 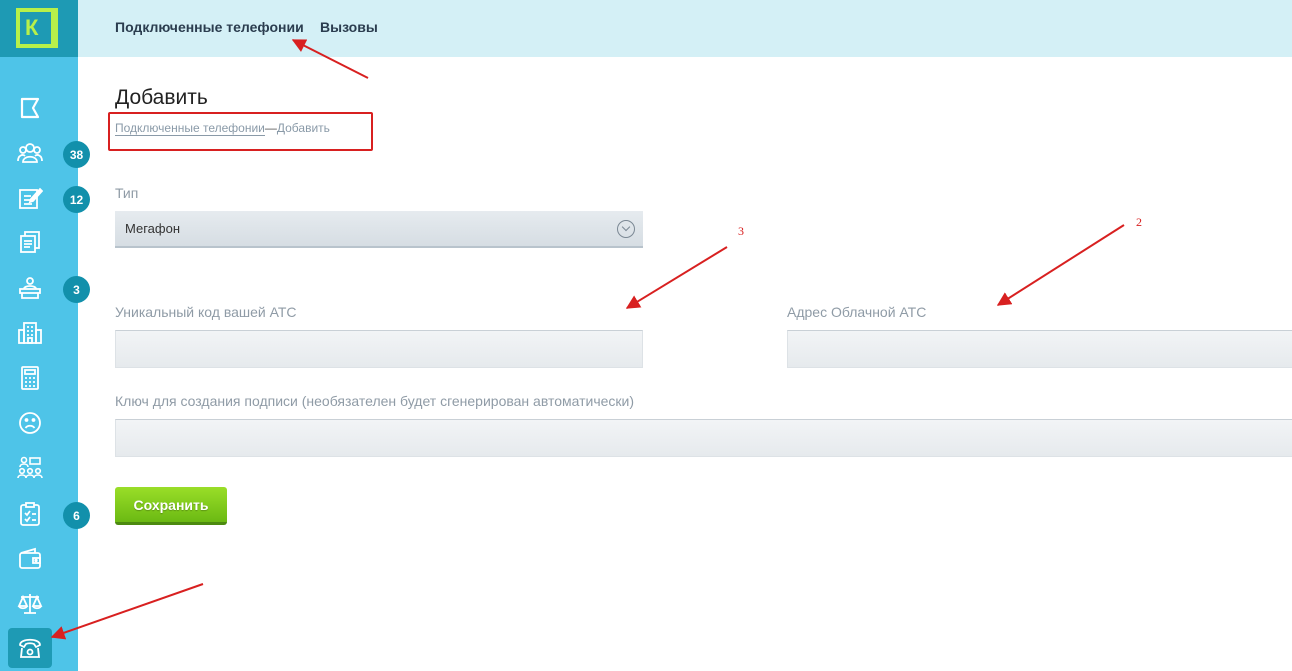 I want to click on arrow-to-cloud-address, so click(x=1060, y=265).